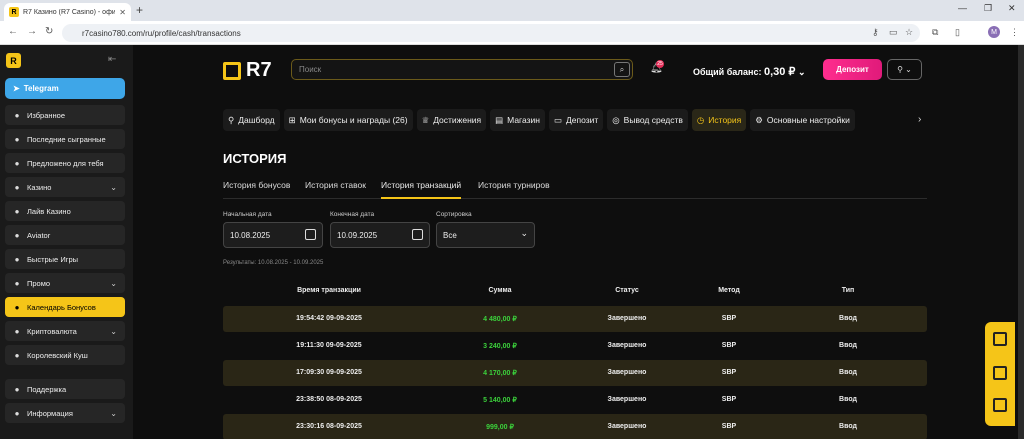 This screenshot has height=439, width=1024. Describe the element at coordinates (139, 10) in the screenshot. I see `new-tab-icon: +` at that location.